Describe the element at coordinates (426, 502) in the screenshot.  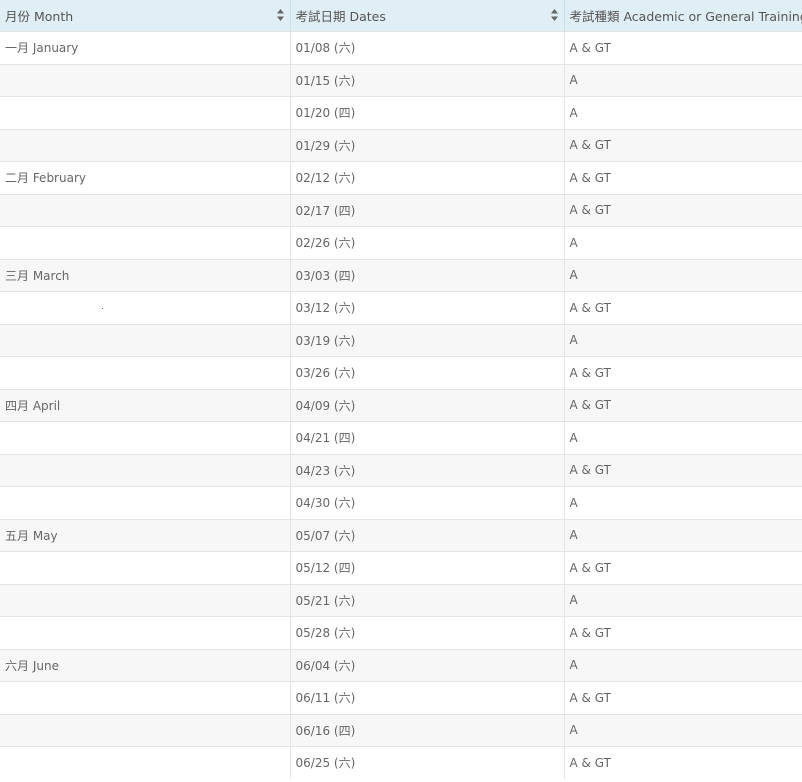
I see `cell-date: 04/30 (六)` at that location.